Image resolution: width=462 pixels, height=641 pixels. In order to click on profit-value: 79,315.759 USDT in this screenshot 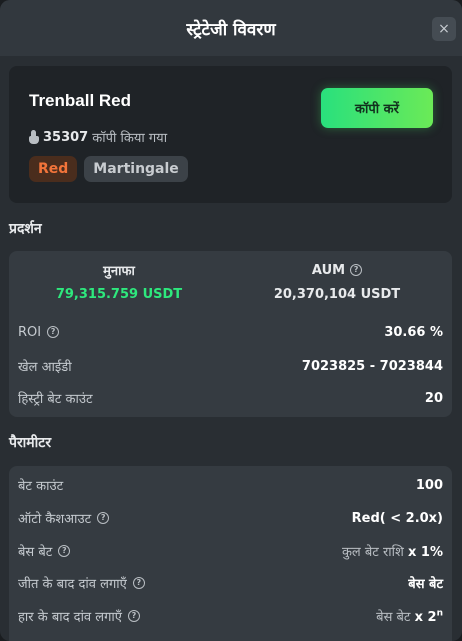, I will do `click(119, 294)`.